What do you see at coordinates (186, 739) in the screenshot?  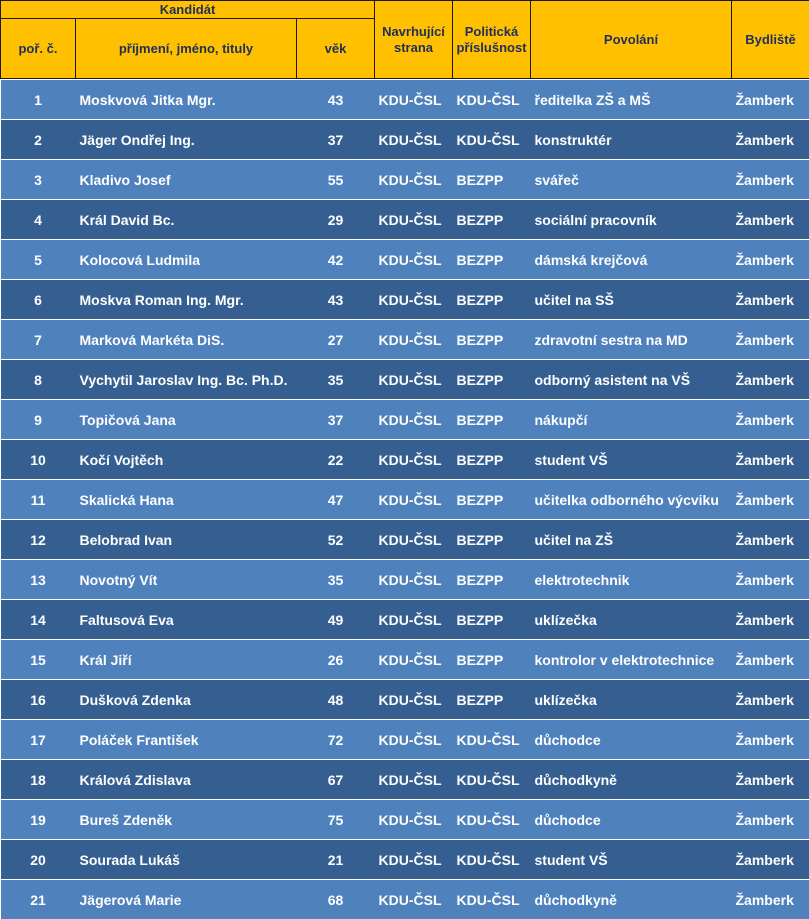 I see `candidate-name: Poláček František` at bounding box center [186, 739].